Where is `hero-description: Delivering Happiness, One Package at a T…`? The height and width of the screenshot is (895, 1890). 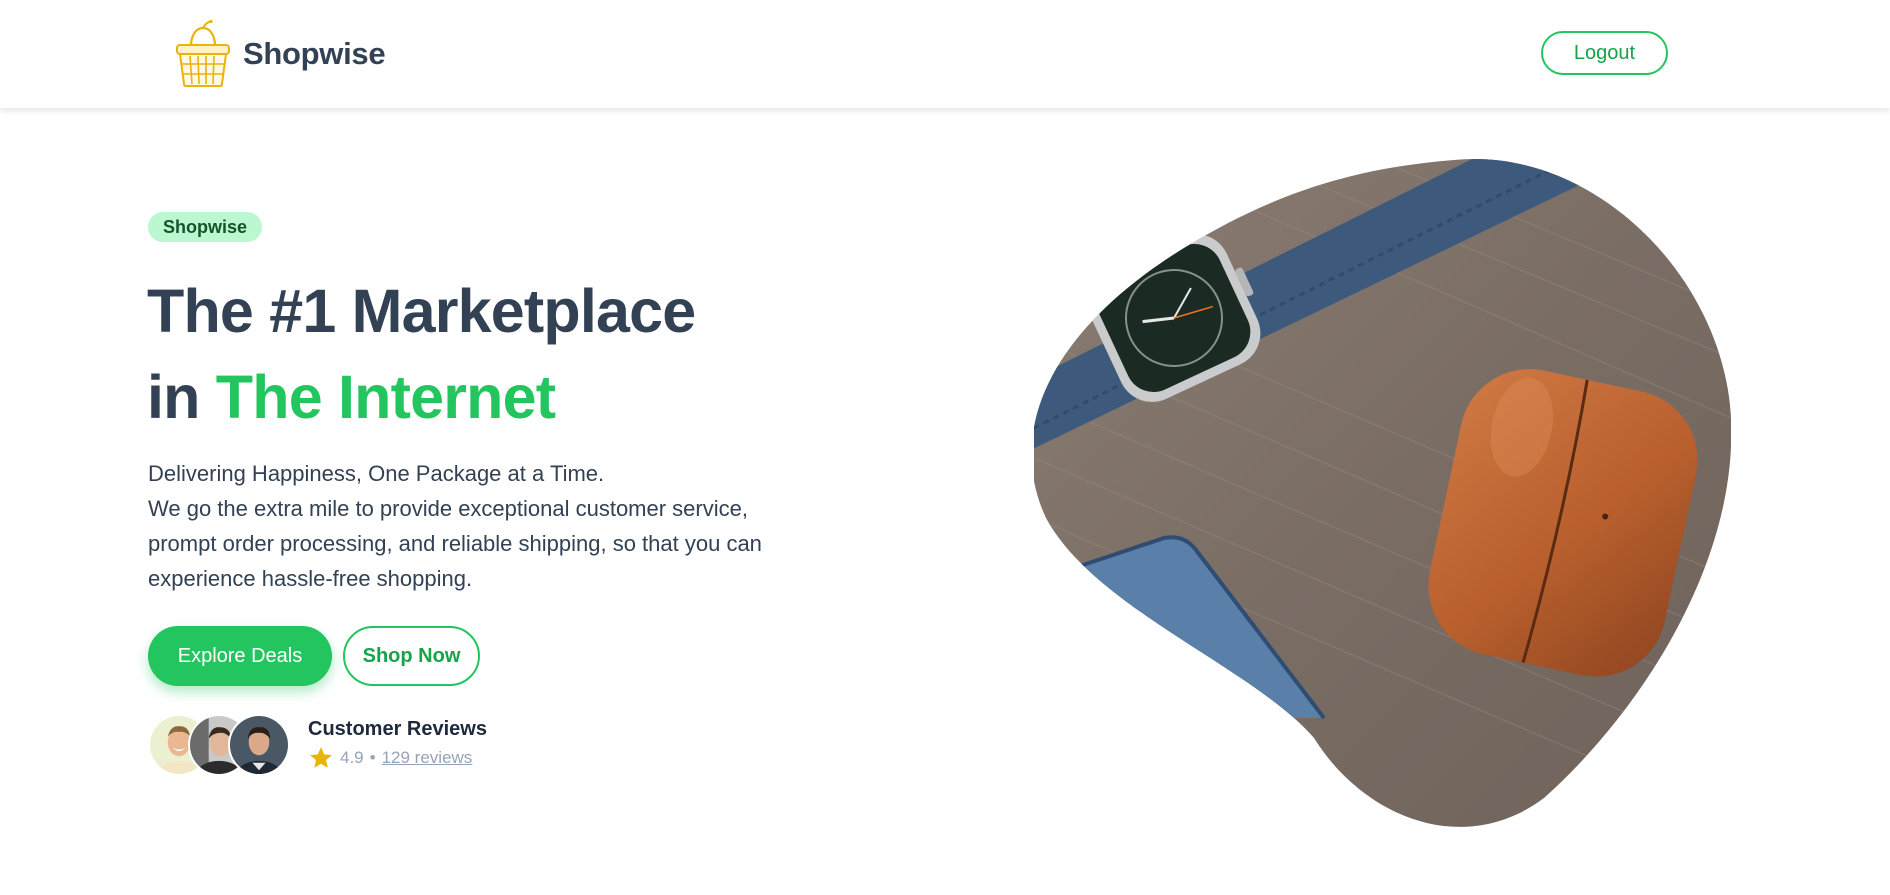
hero-description: Delivering Happiness, One Package at a T… is located at coordinates (488, 526).